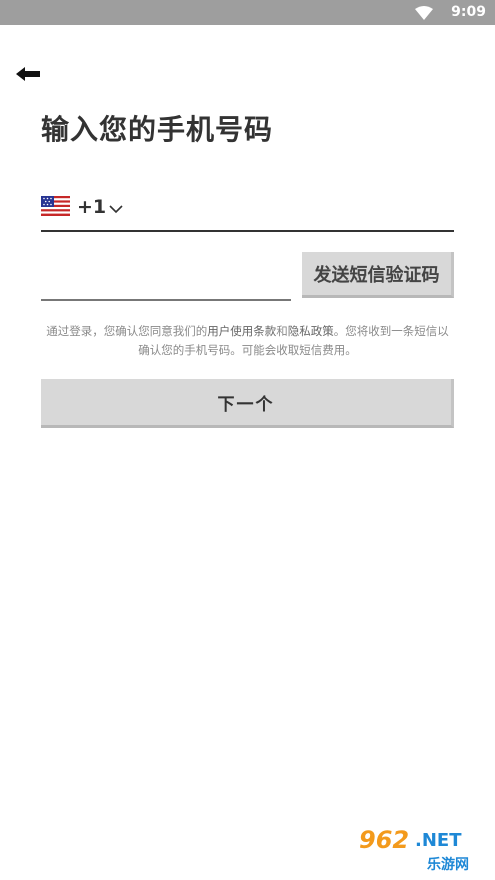  Describe the element at coordinates (438, 840) in the screenshot. I see `svg-text: .NET` at that location.